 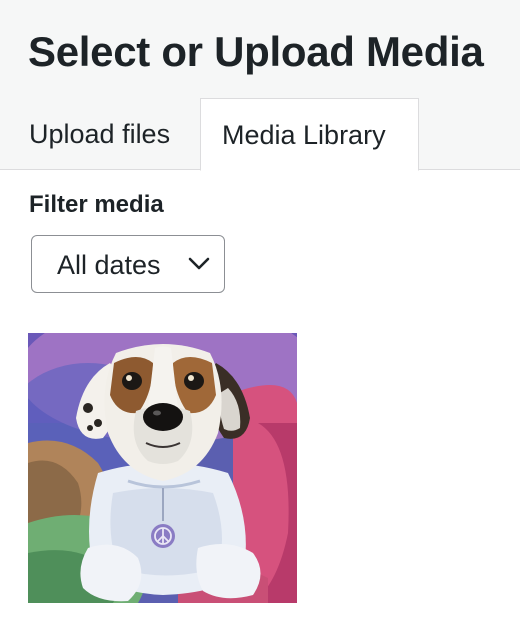 I want to click on date-filter-select: All dates, so click(x=128, y=264).